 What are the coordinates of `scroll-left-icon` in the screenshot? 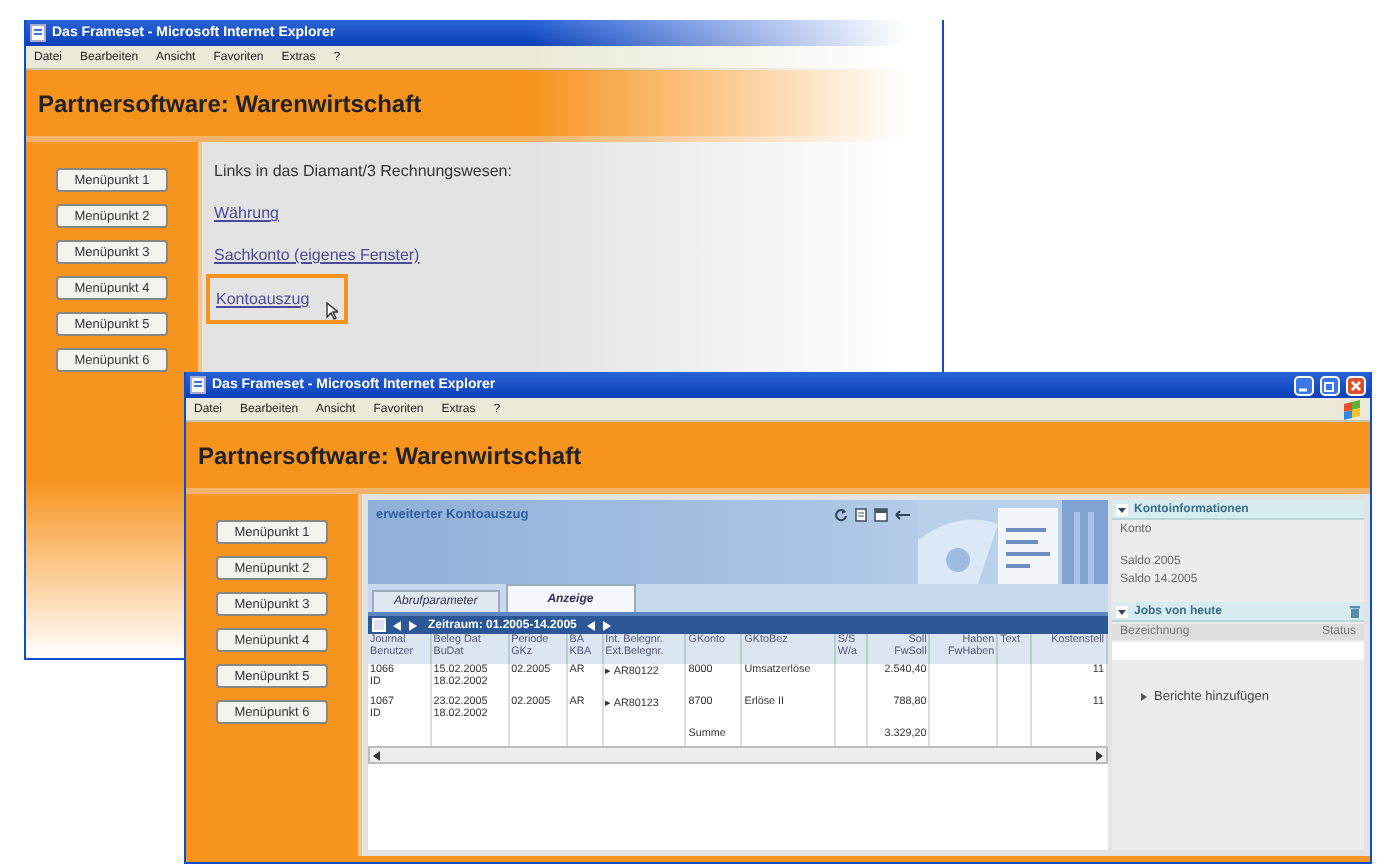 It's located at (377, 755).